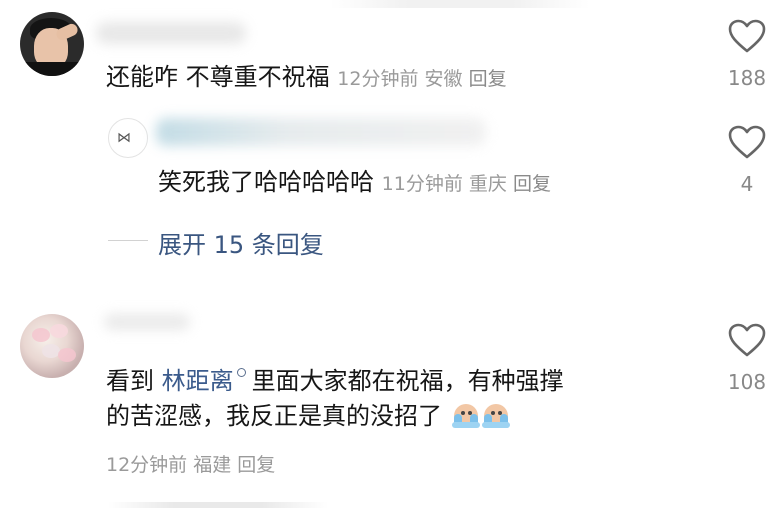 Image resolution: width=783 pixels, height=508 pixels. What do you see at coordinates (266, 182) in the screenshot?
I see `comment-body: 笑死我了哈哈哈哈哈` at bounding box center [266, 182].